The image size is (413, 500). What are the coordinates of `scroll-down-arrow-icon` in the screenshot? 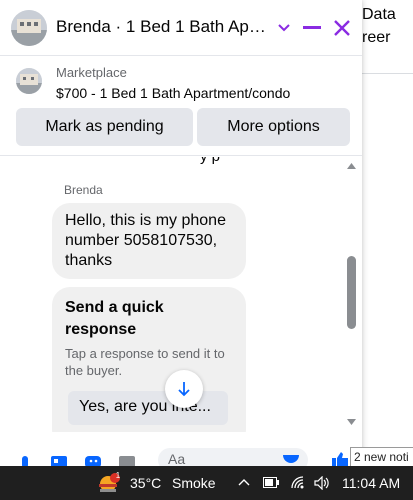 It's located at (351, 422).